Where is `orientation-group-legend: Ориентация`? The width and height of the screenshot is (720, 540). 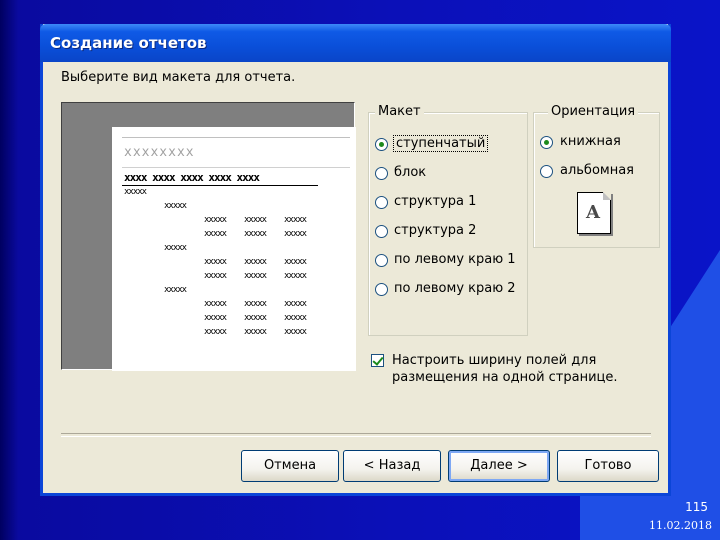 orientation-group-legend: Ориентация is located at coordinates (593, 111).